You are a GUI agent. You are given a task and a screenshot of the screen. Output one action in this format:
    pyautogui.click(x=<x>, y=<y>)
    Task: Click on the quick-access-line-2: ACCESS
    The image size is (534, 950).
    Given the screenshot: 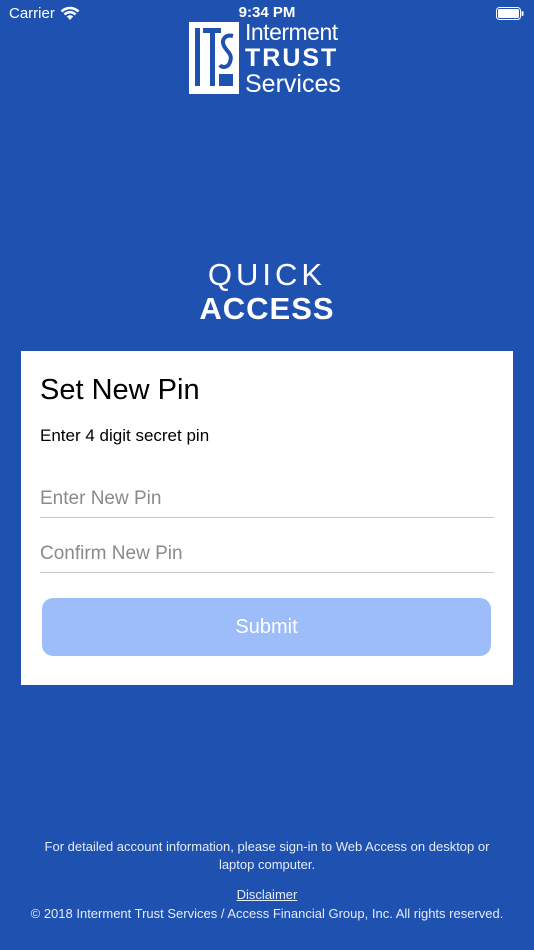 What is the action you would take?
    pyautogui.click(x=267, y=308)
    